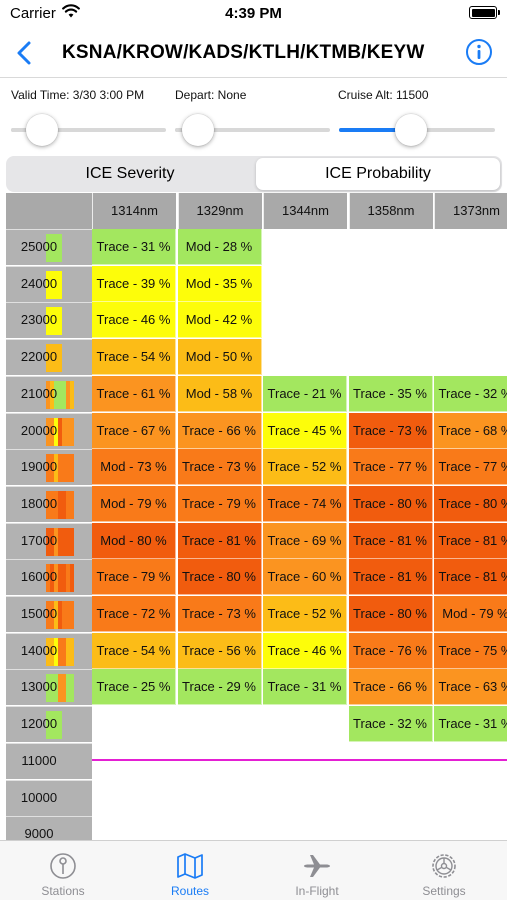 Image resolution: width=507 pixels, height=900 pixels. Describe the element at coordinates (49, 430) in the screenshot. I see `altitude-row-header: 20000` at that location.